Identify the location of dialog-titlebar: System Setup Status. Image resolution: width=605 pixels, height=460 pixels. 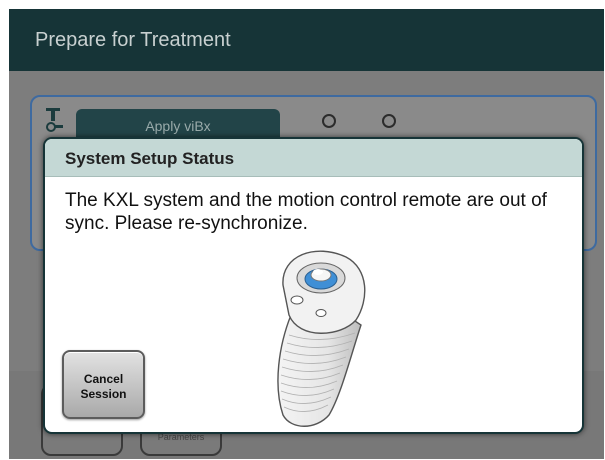
(313, 158).